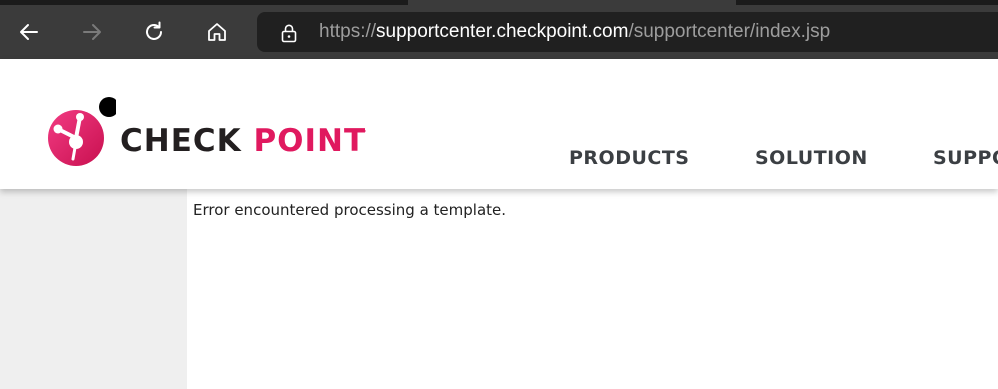 The height and width of the screenshot is (389, 998). What do you see at coordinates (811, 158) in the screenshot?
I see `nav-item-solution: SOLUTION` at bounding box center [811, 158].